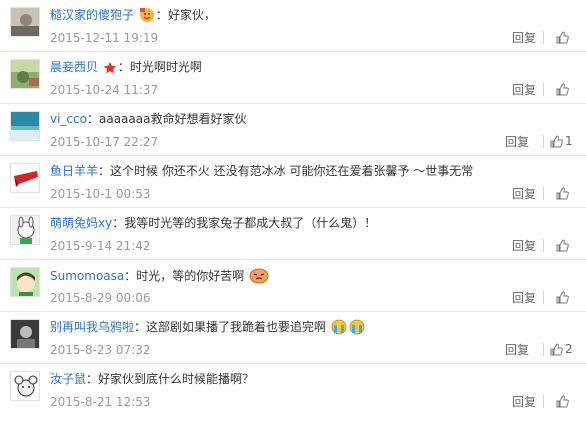  Describe the element at coordinates (92, 15) in the screenshot. I see `username: 糙汉家的傻狍子` at that location.